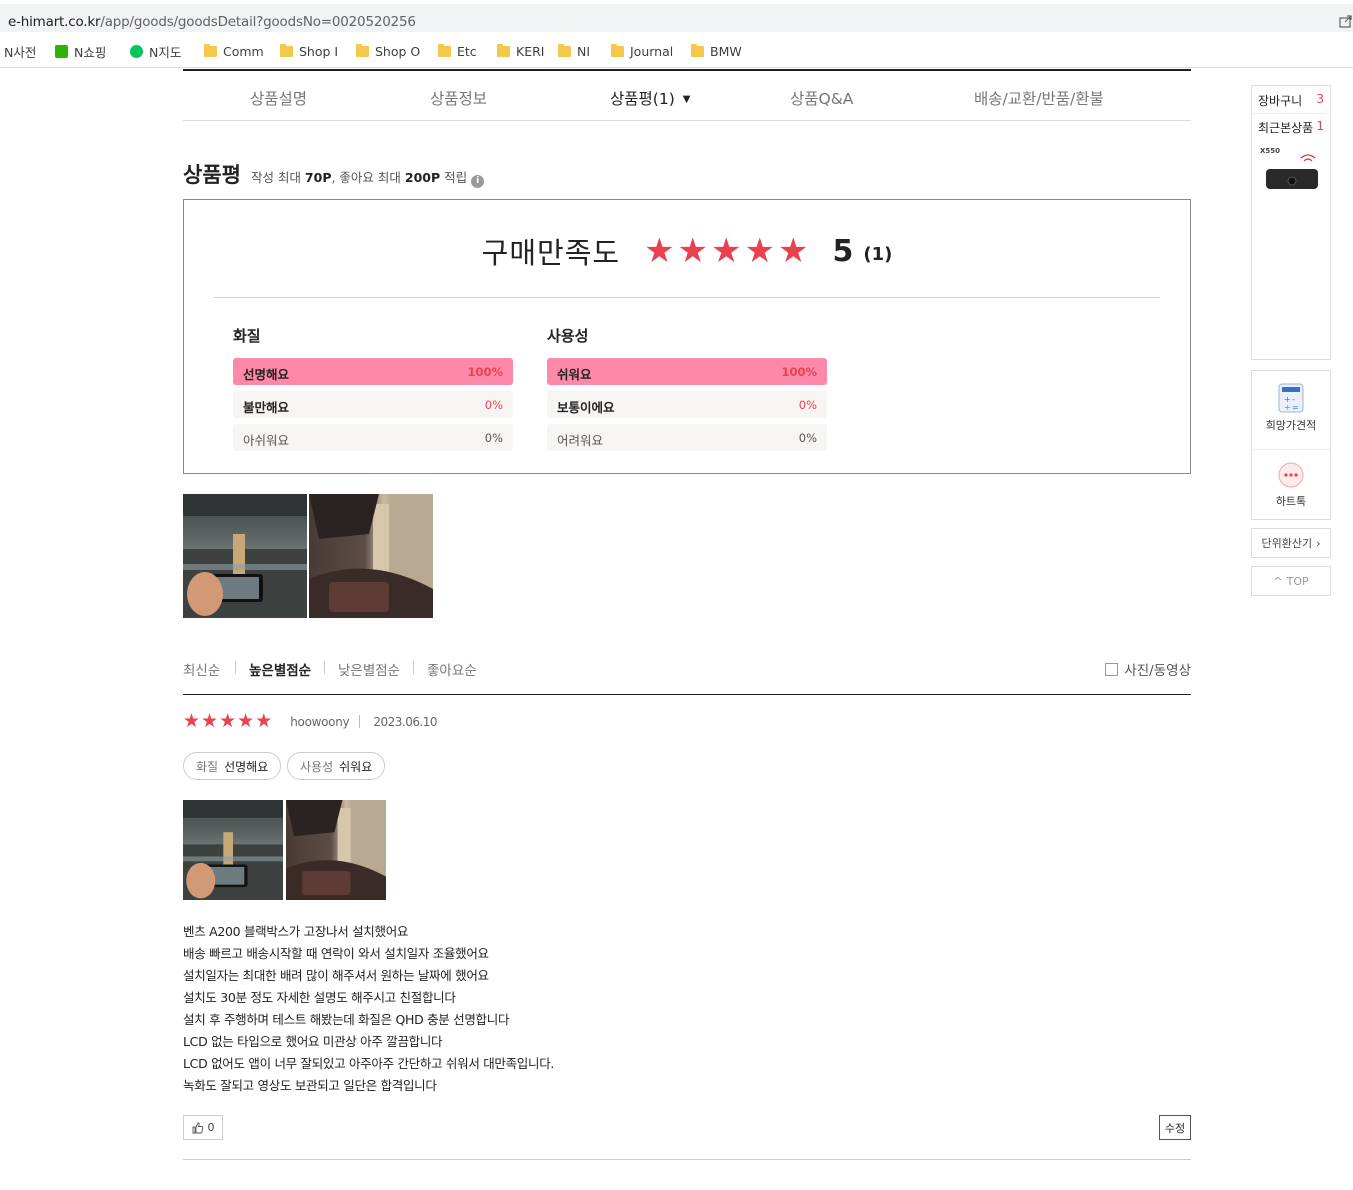 The image size is (1353, 1190). I want to click on recent-product-thumbnail: X550, so click(1291, 168).